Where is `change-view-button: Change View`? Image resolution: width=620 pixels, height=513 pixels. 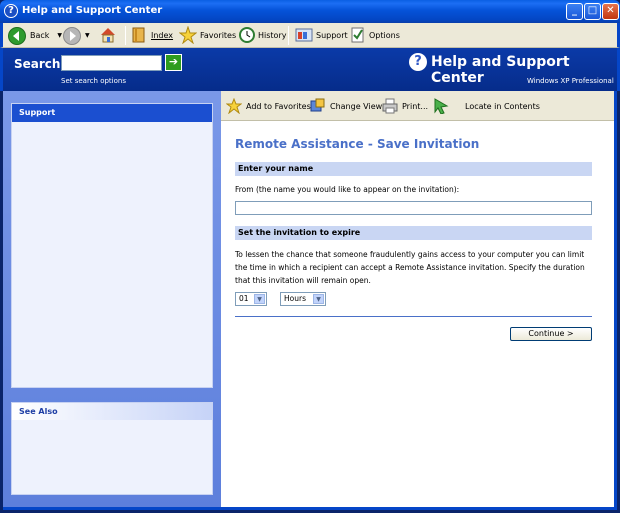 change-view-button: Change View is located at coordinates (346, 106).